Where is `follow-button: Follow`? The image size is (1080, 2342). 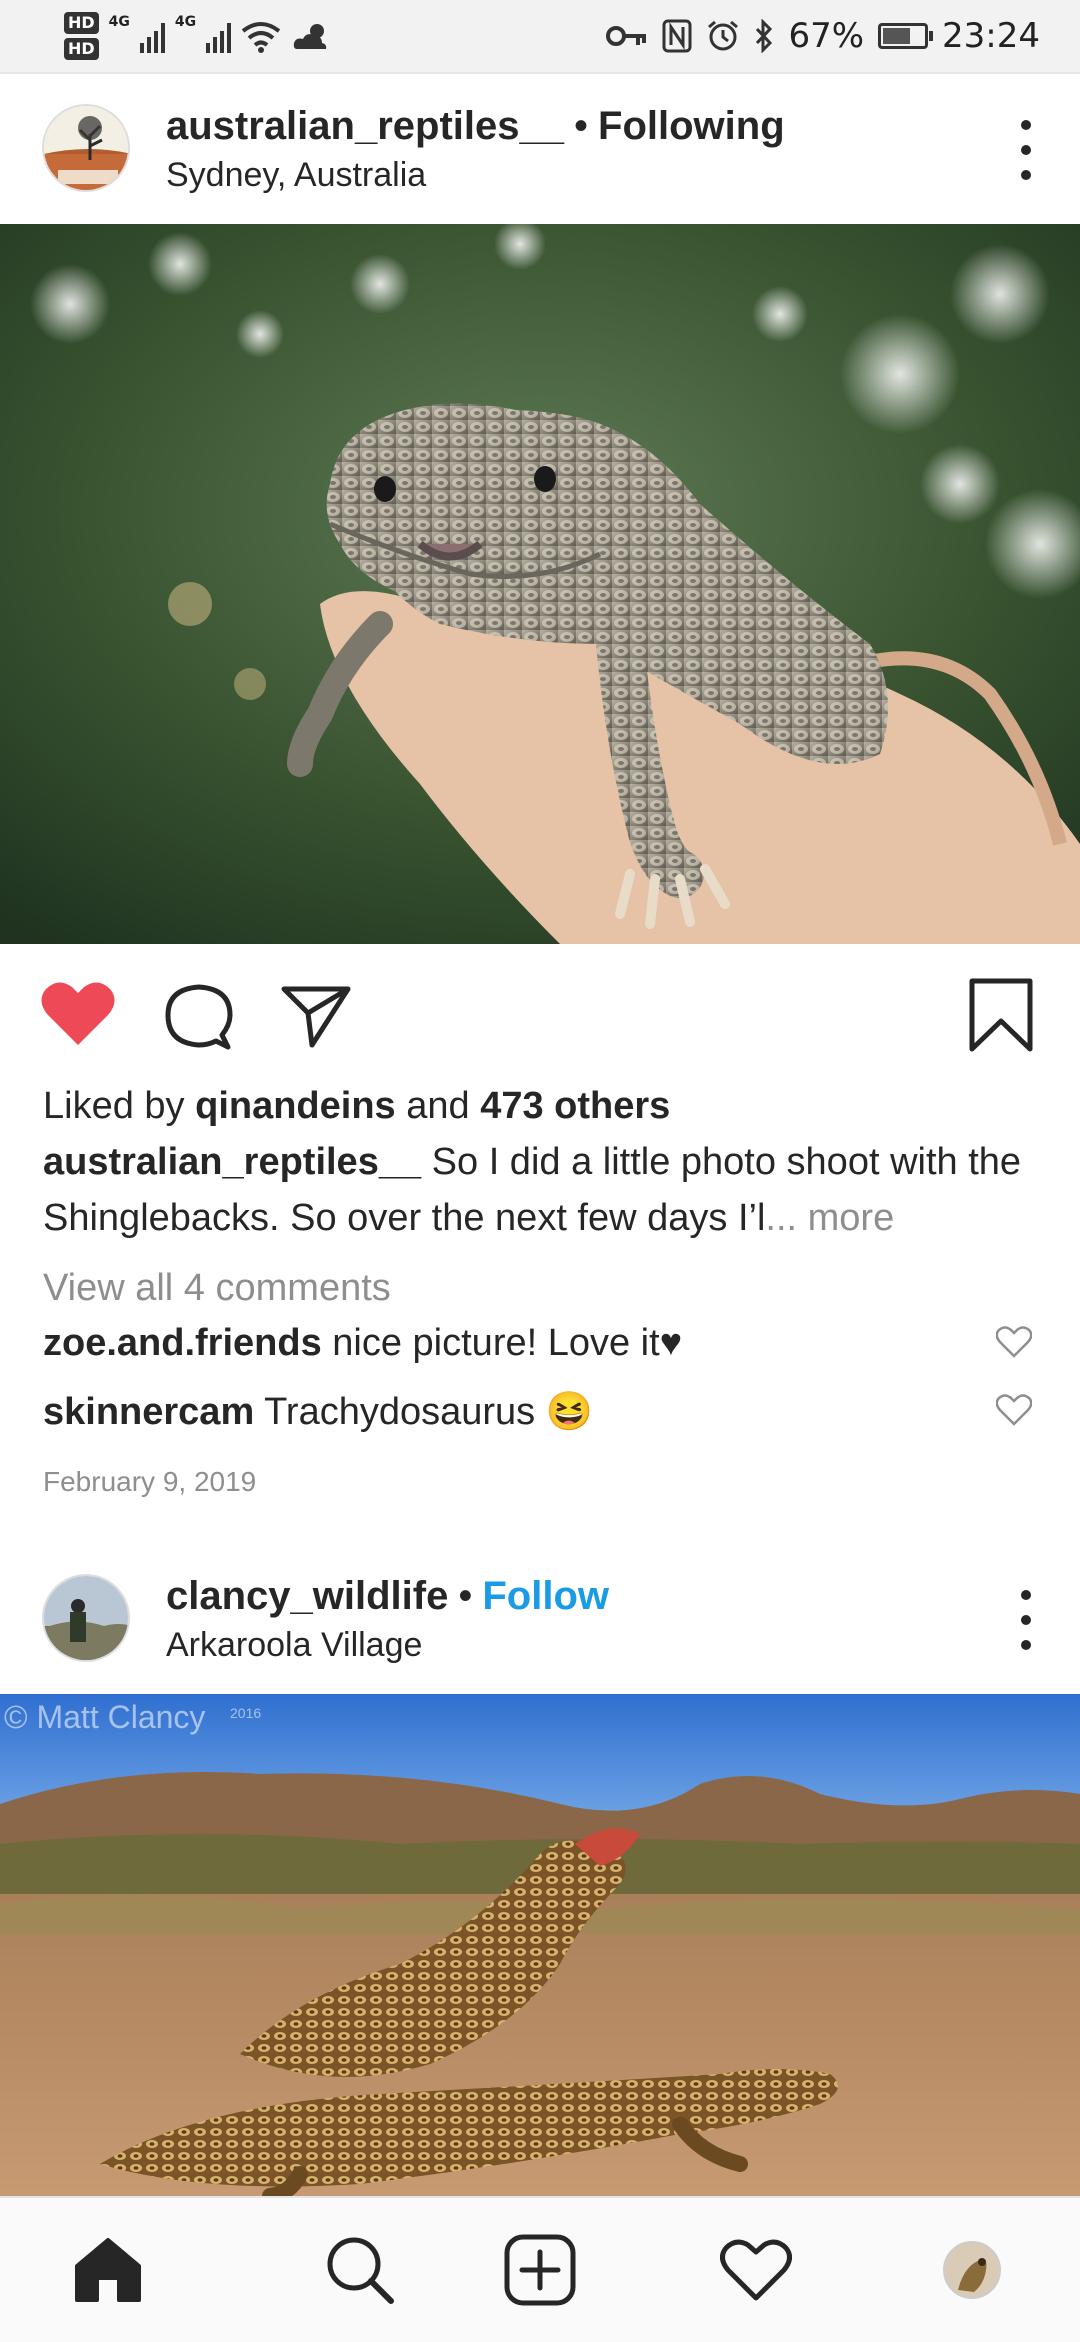
follow-button: Follow is located at coordinates (545, 1596).